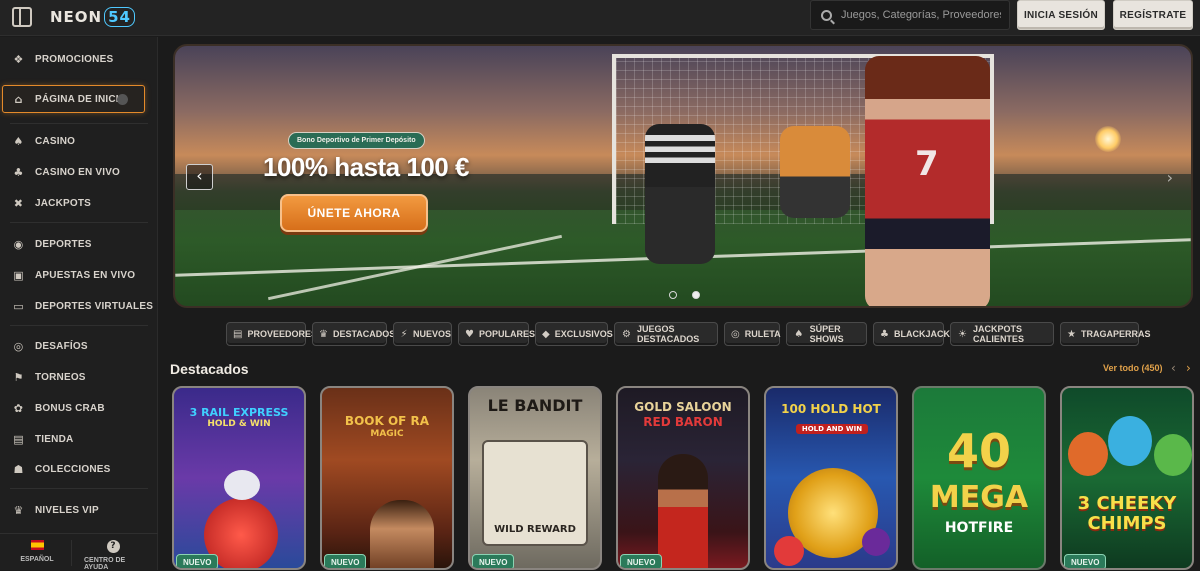 This screenshot has height=571, width=1200. I want to click on category-tragaperras: ★ TRAGAPERRAS, so click(1105, 334).